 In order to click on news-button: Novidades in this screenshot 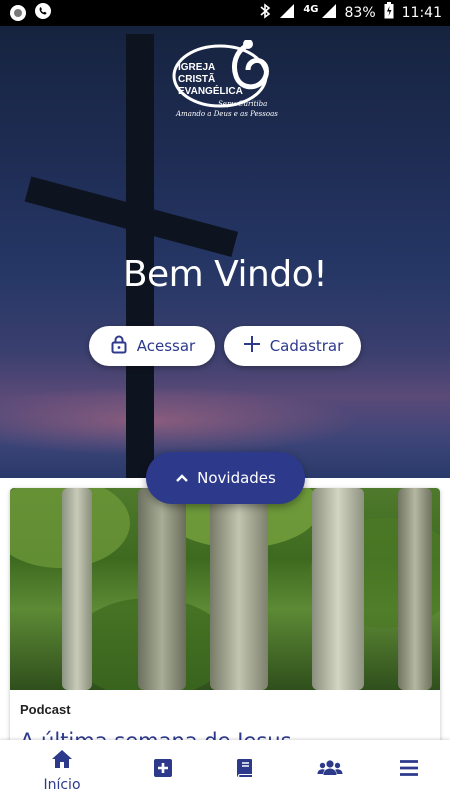, I will do `click(225, 478)`.